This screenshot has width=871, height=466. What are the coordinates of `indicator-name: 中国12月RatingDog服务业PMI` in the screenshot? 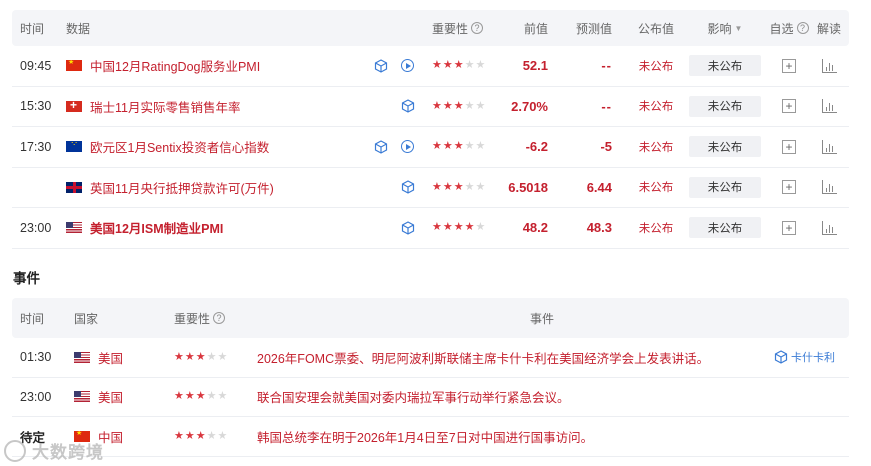 It's located at (175, 65).